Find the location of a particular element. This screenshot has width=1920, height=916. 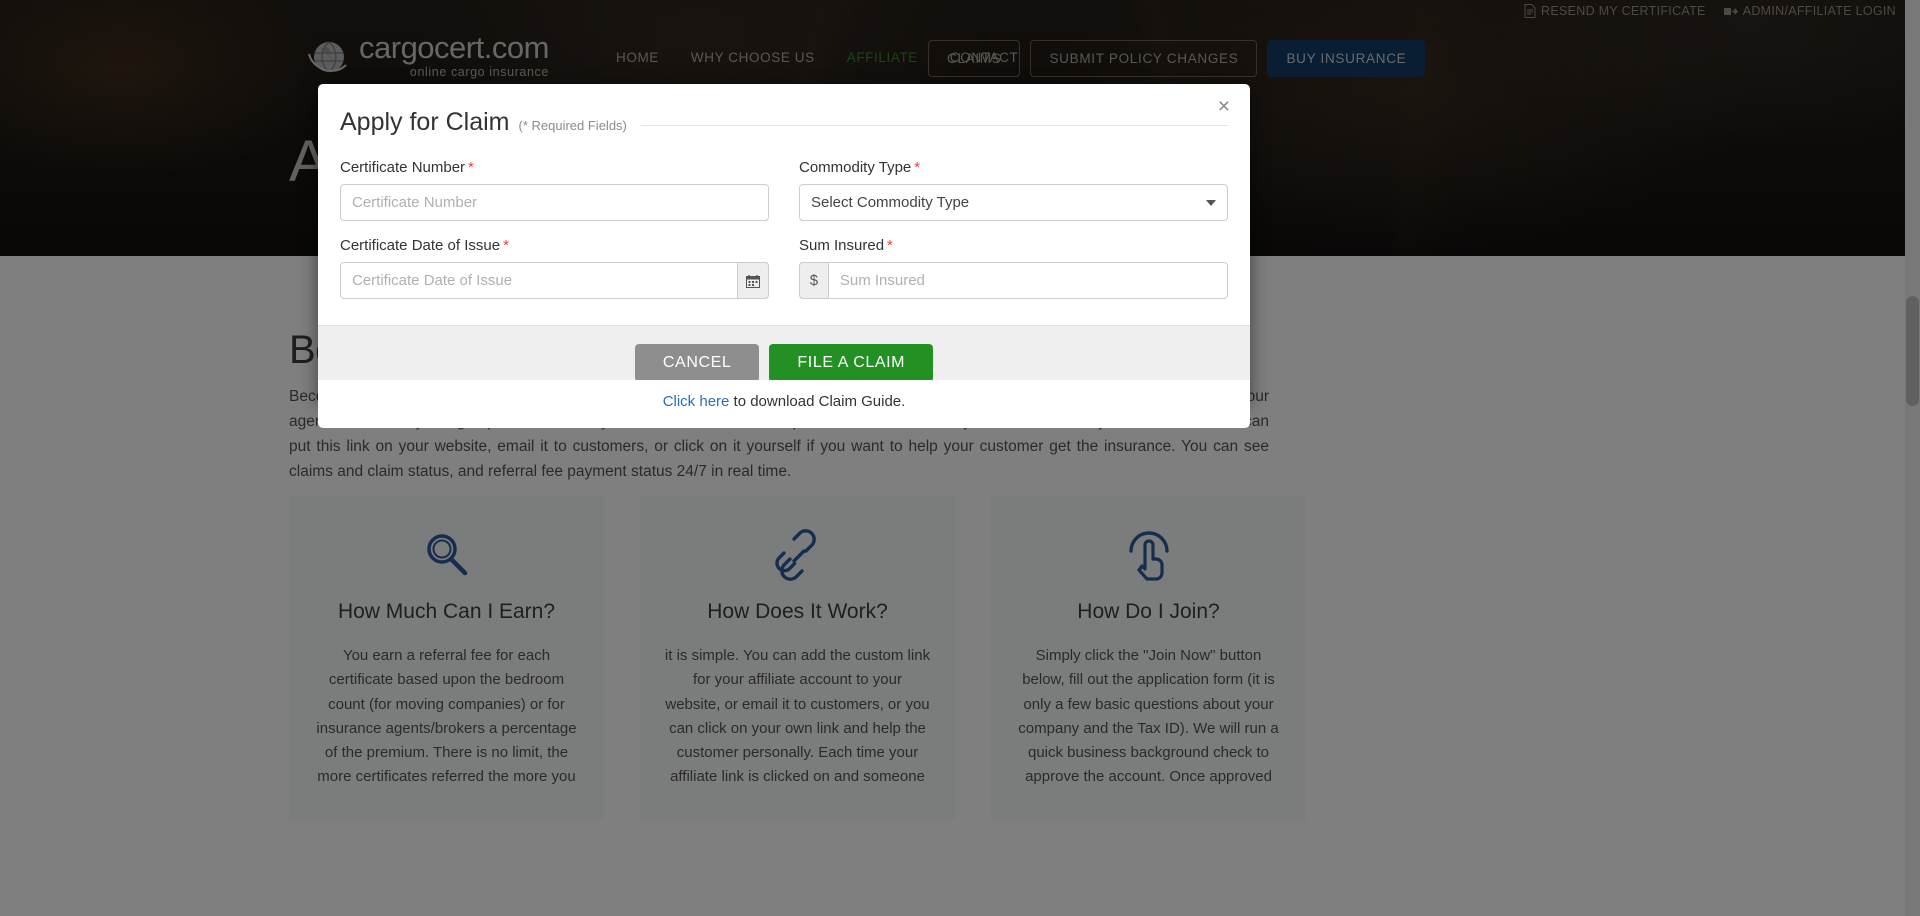

sum-insured-field-group: Sum Insured * $ is located at coordinates (1013, 268).